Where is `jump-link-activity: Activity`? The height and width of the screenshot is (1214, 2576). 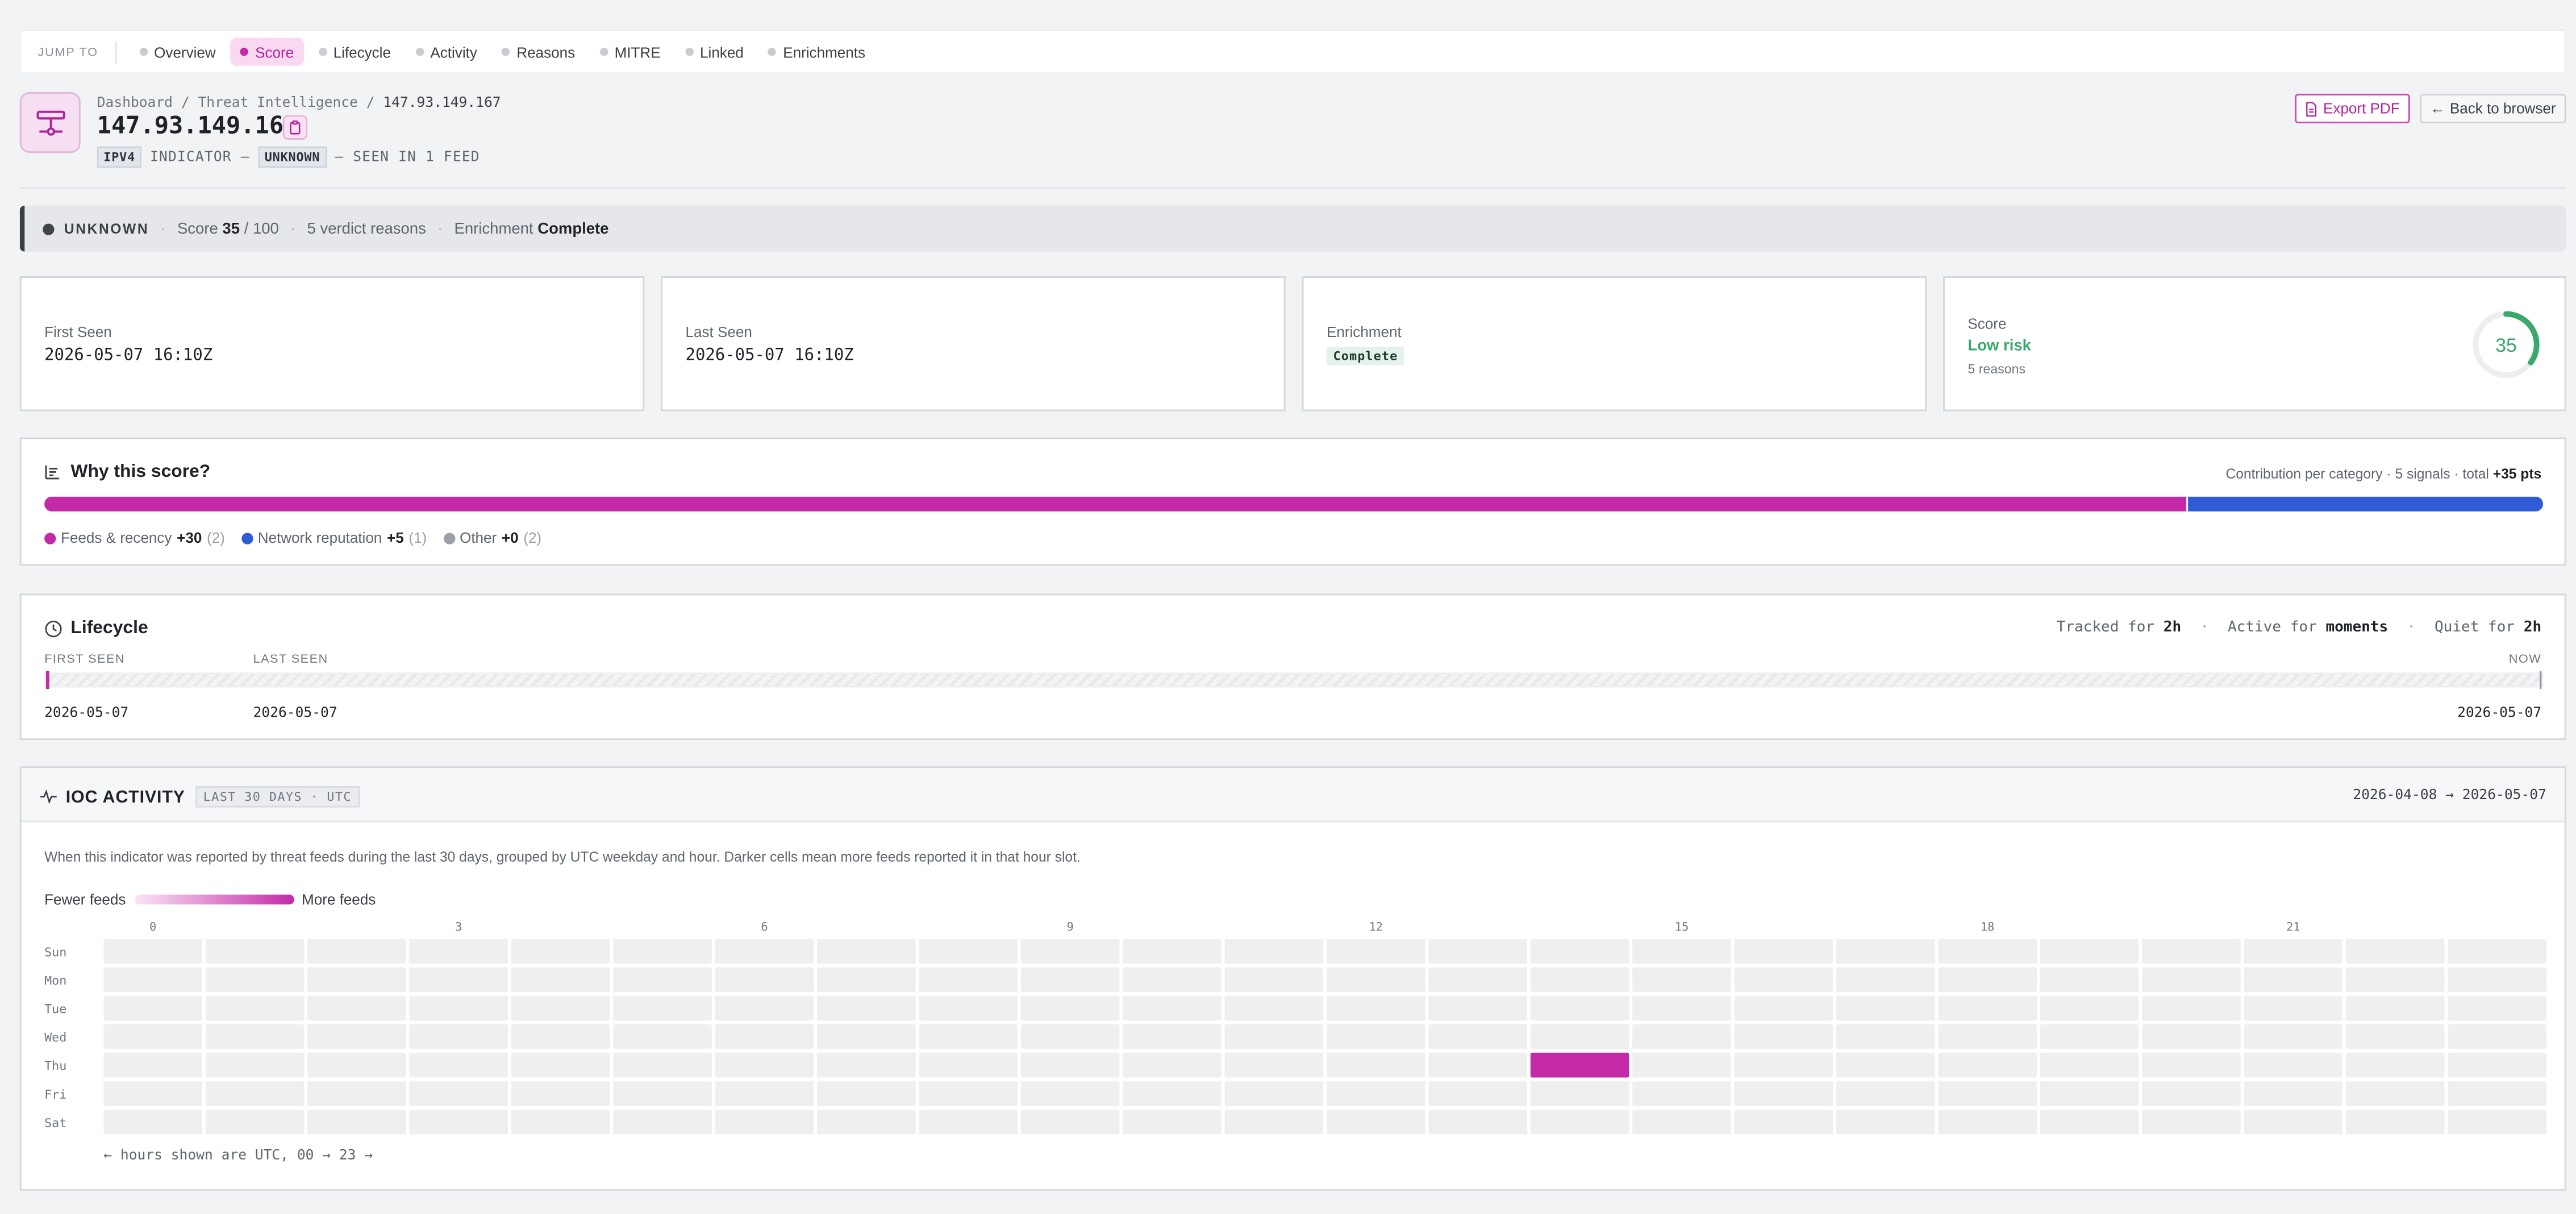 jump-link-activity: Activity is located at coordinates (446, 52).